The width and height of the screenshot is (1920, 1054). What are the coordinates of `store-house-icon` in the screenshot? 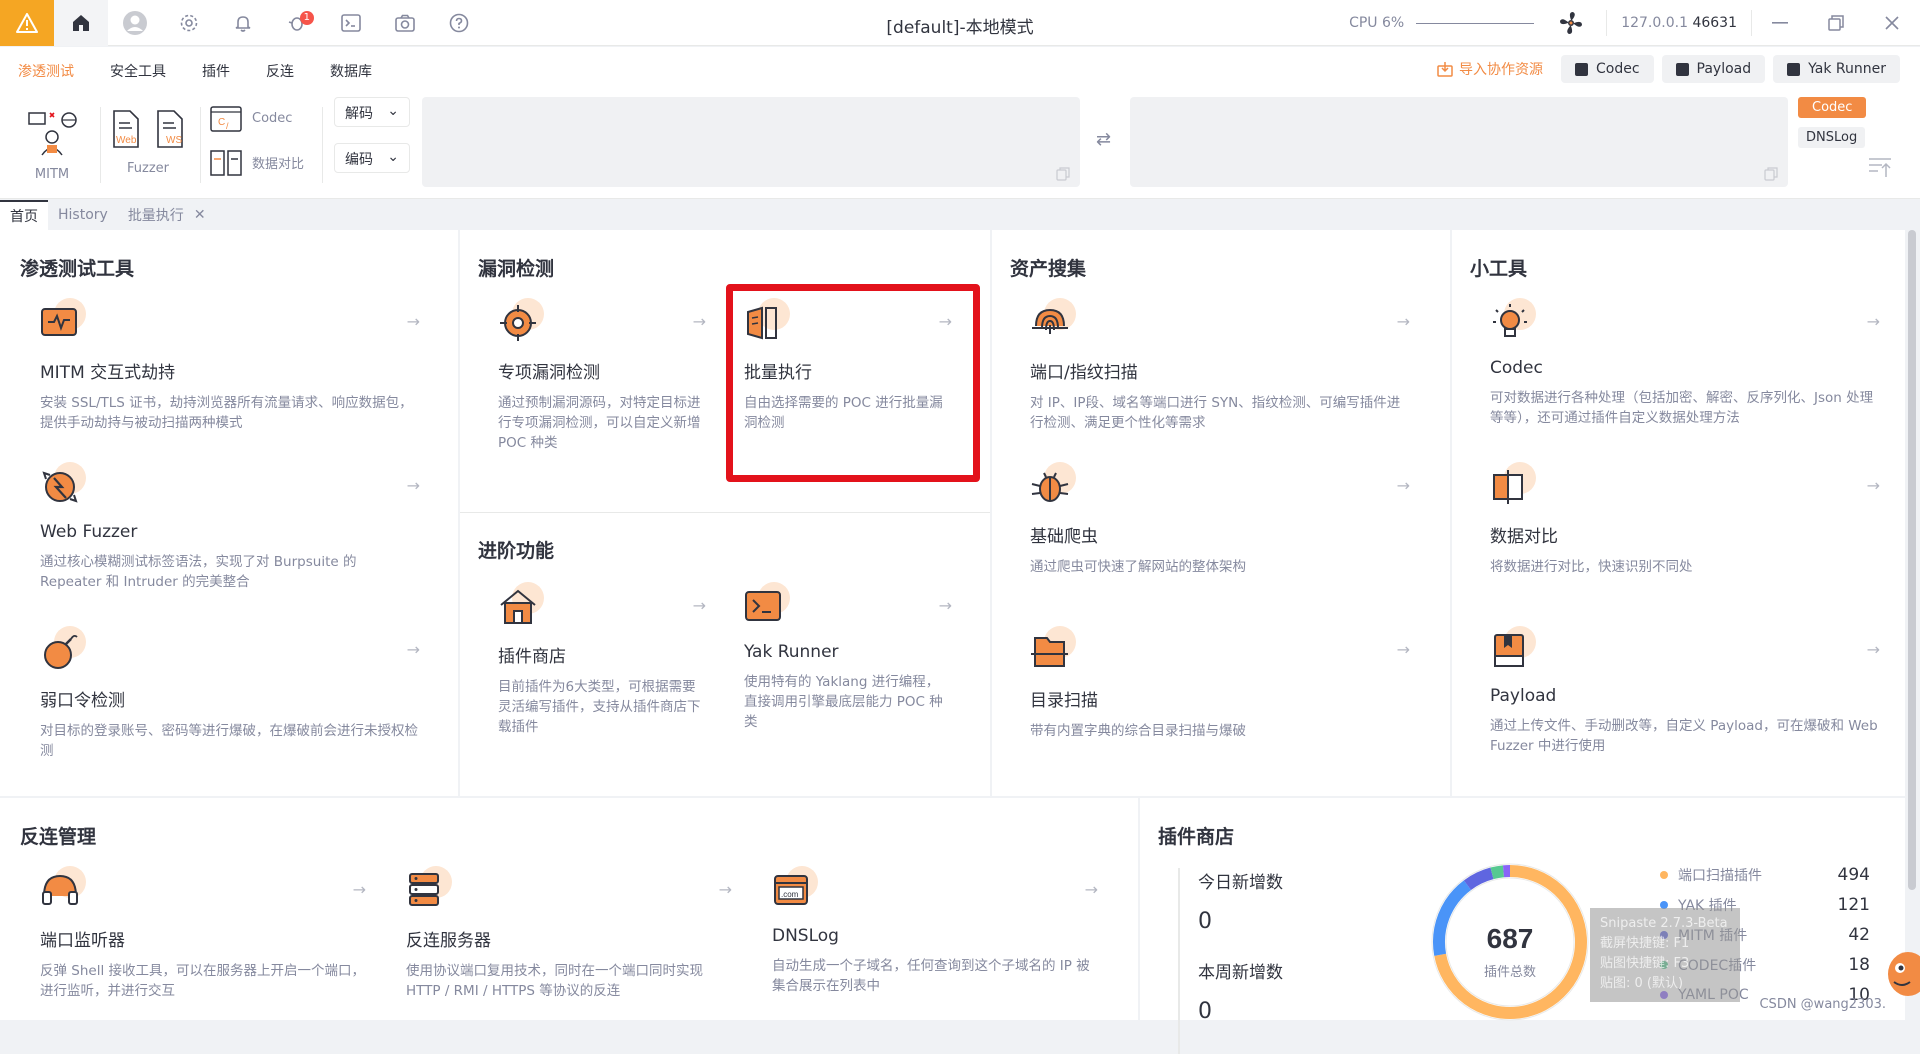 It's located at (519, 607).